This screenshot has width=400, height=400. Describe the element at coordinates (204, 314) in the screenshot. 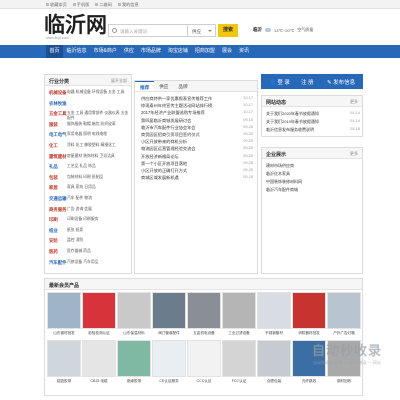

I see `product-card: 五金机电设备` at that location.